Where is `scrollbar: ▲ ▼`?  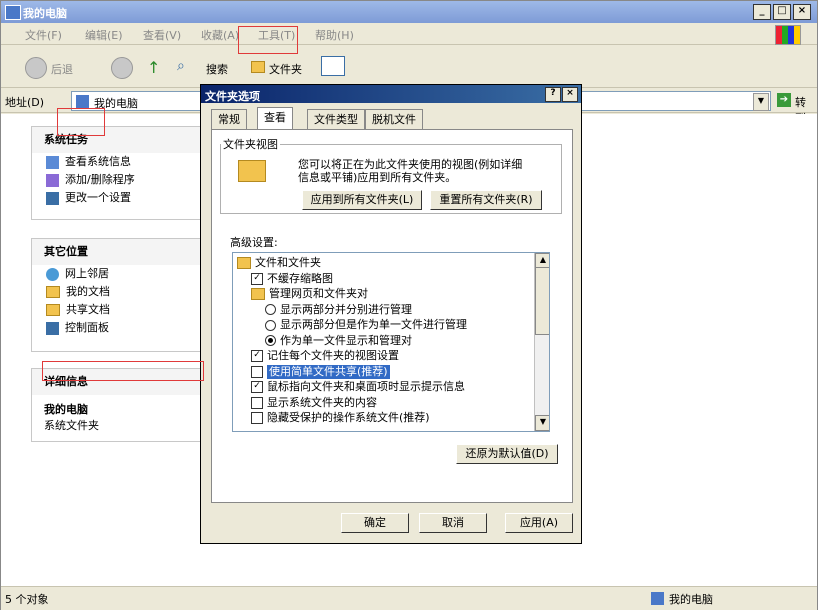 scrollbar: ▲ ▼ is located at coordinates (541, 342).